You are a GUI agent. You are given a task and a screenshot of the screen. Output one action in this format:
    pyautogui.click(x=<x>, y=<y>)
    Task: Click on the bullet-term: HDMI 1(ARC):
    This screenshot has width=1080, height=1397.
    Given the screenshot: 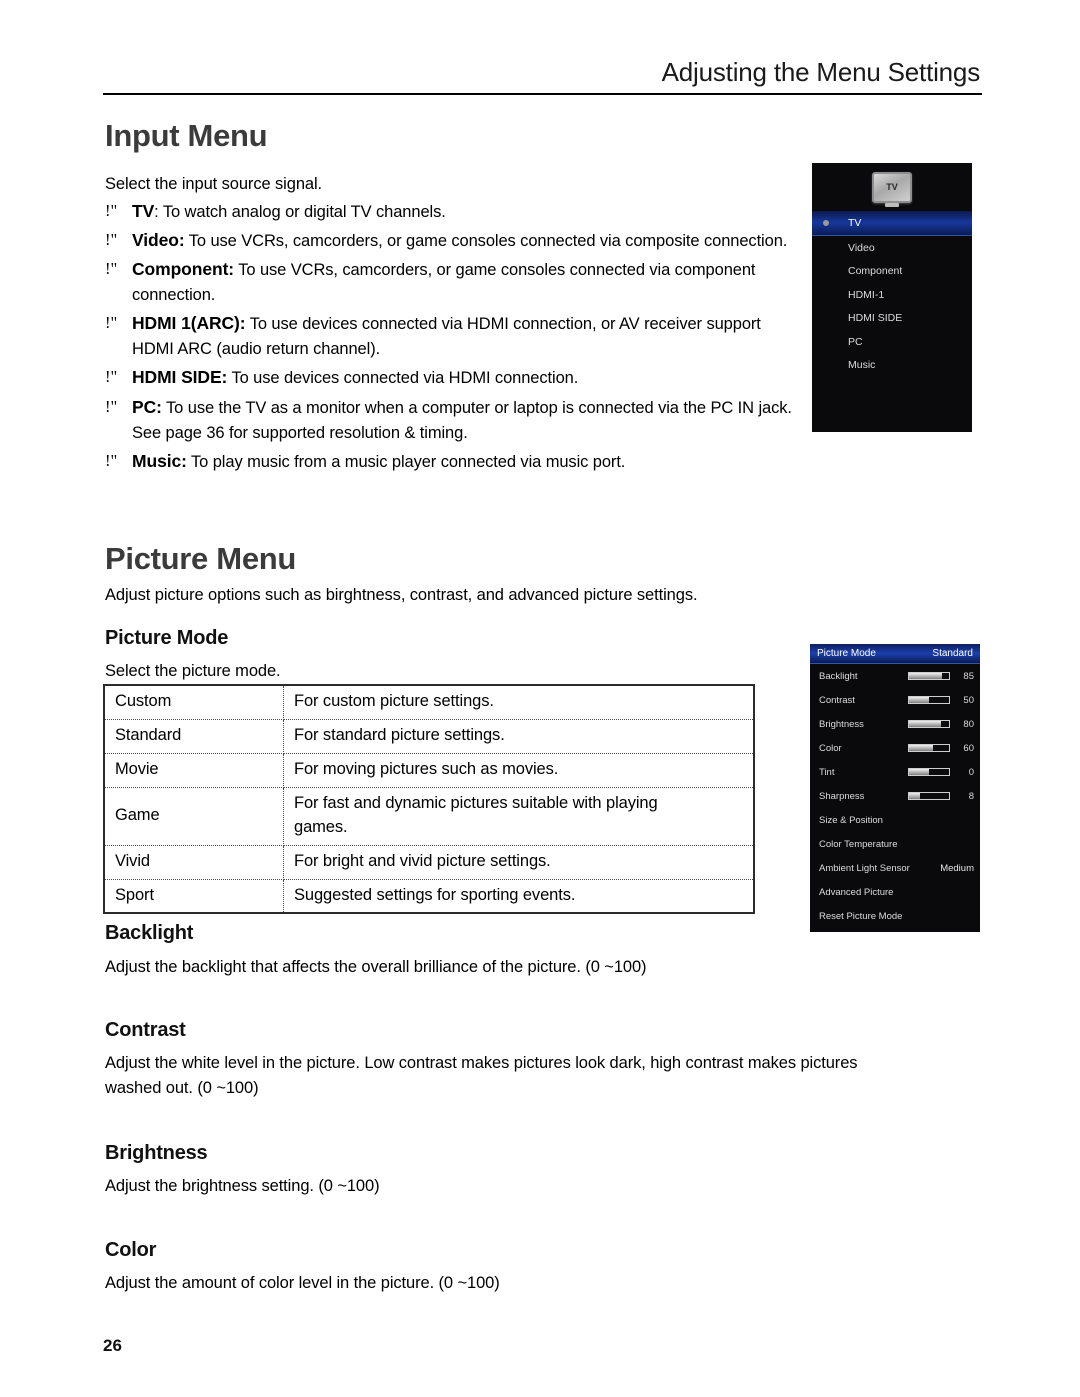 What is the action you would take?
    pyautogui.click(x=189, y=323)
    